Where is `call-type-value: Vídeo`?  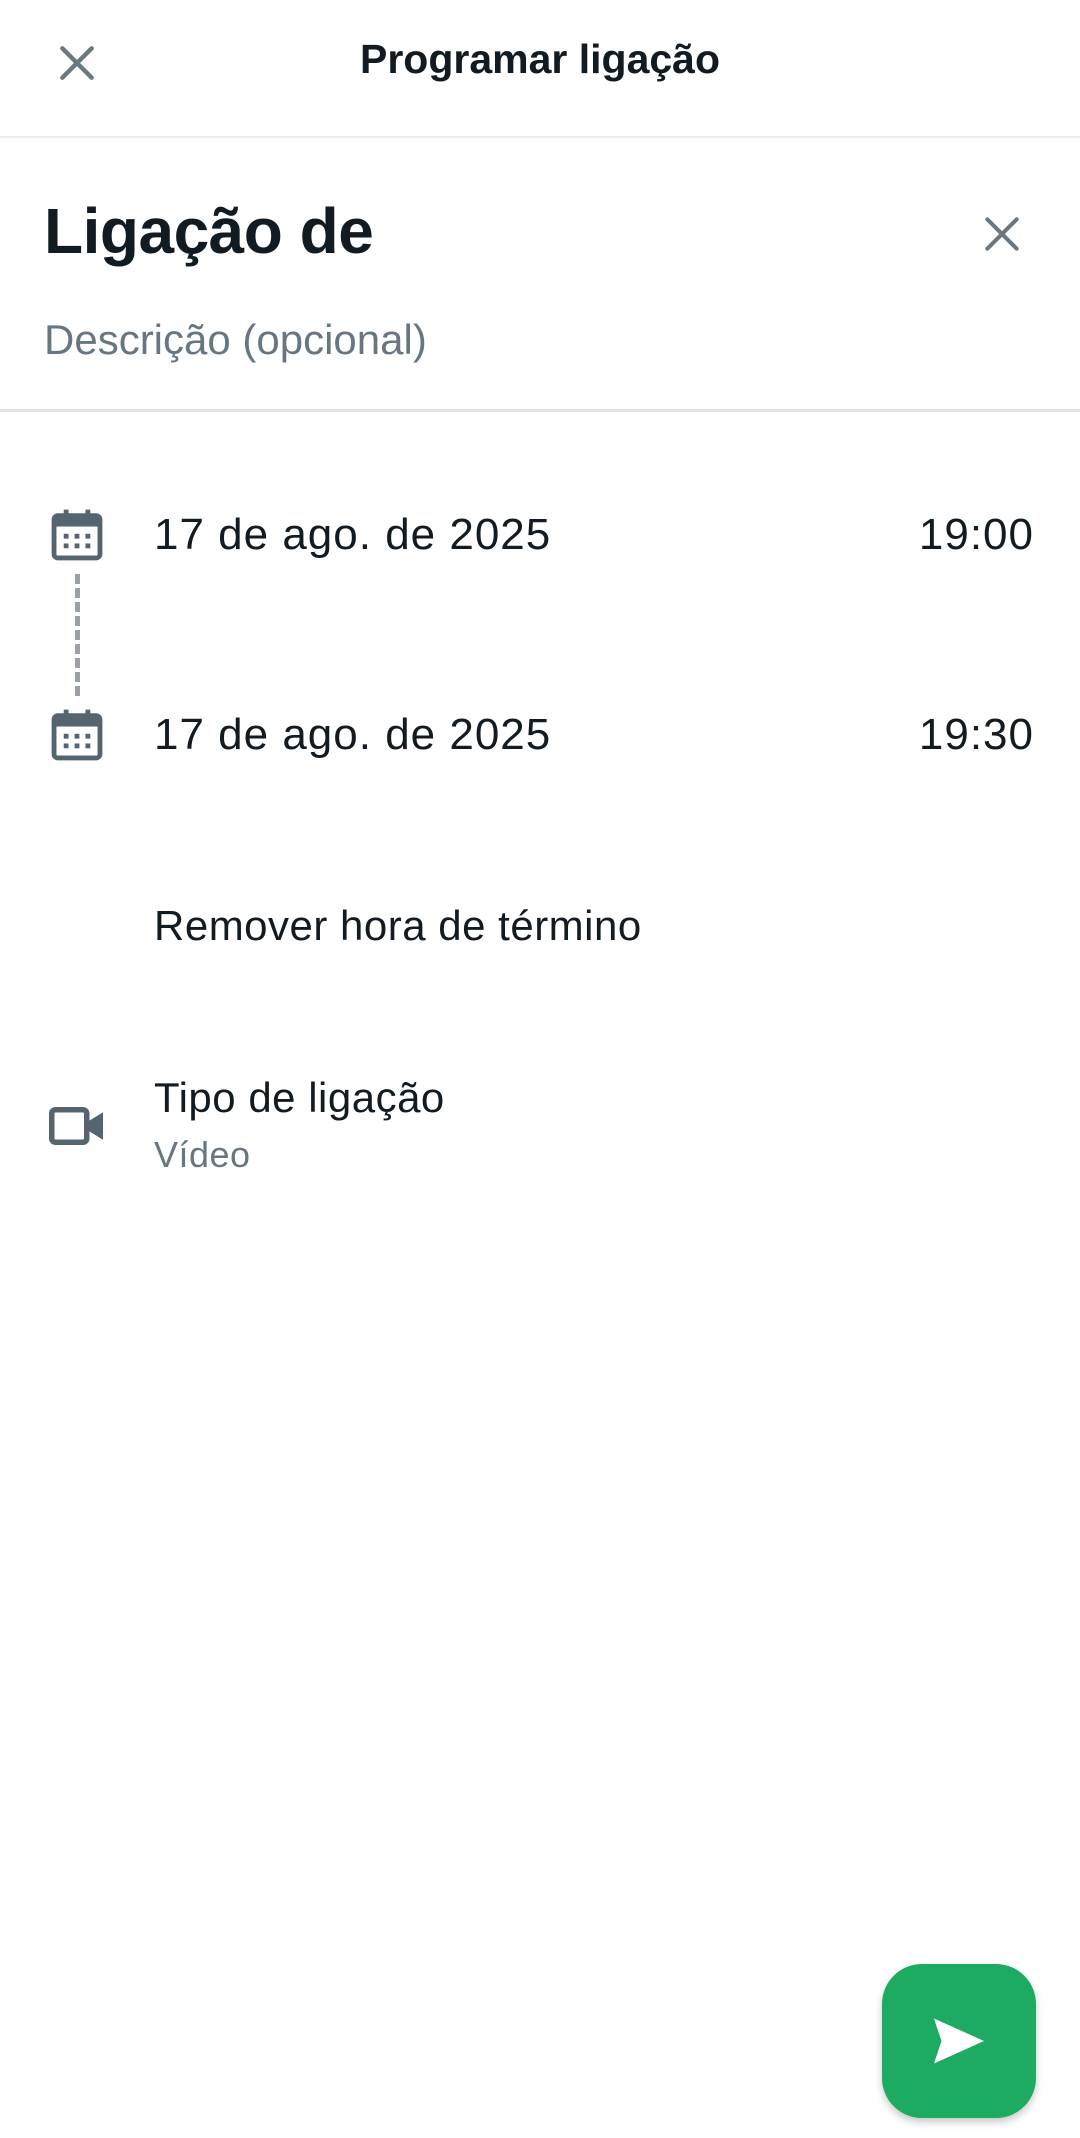
call-type-value: Vídeo is located at coordinates (202, 1154).